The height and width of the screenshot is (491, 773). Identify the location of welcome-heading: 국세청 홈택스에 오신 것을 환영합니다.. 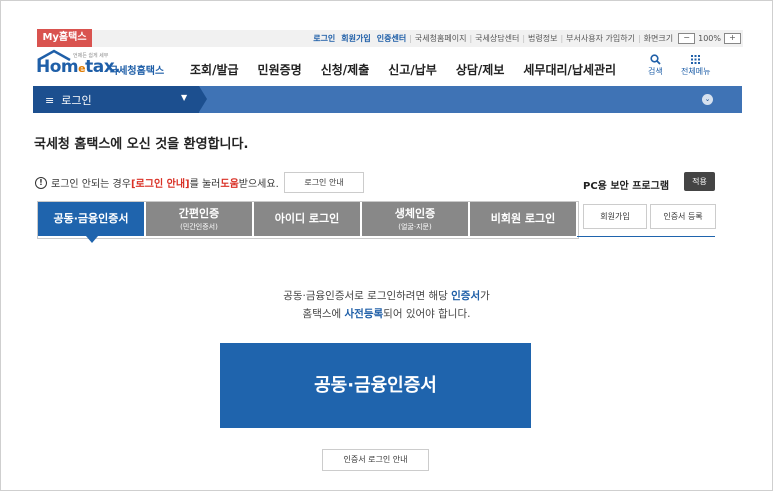
(141, 144).